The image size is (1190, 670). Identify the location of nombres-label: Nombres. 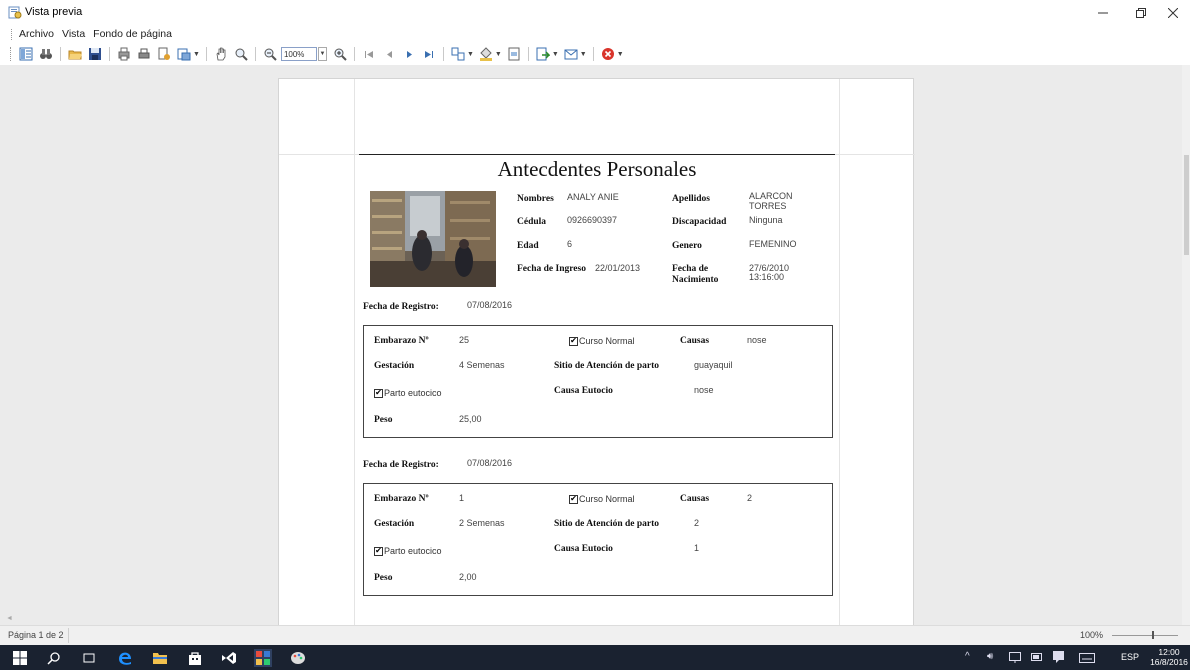
(535, 199).